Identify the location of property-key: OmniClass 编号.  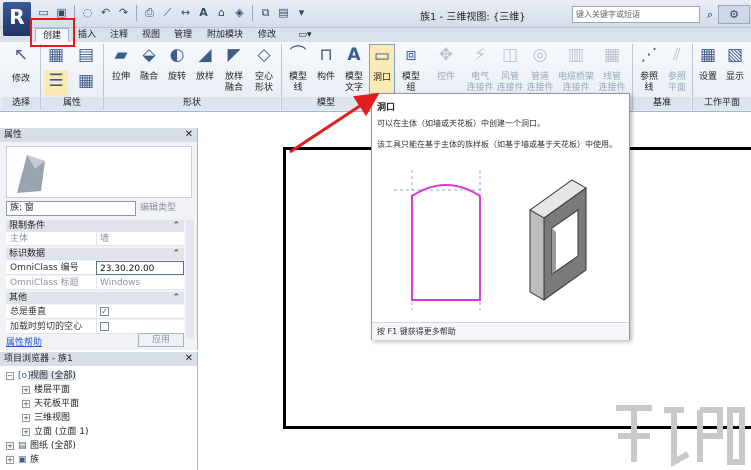
(44, 268).